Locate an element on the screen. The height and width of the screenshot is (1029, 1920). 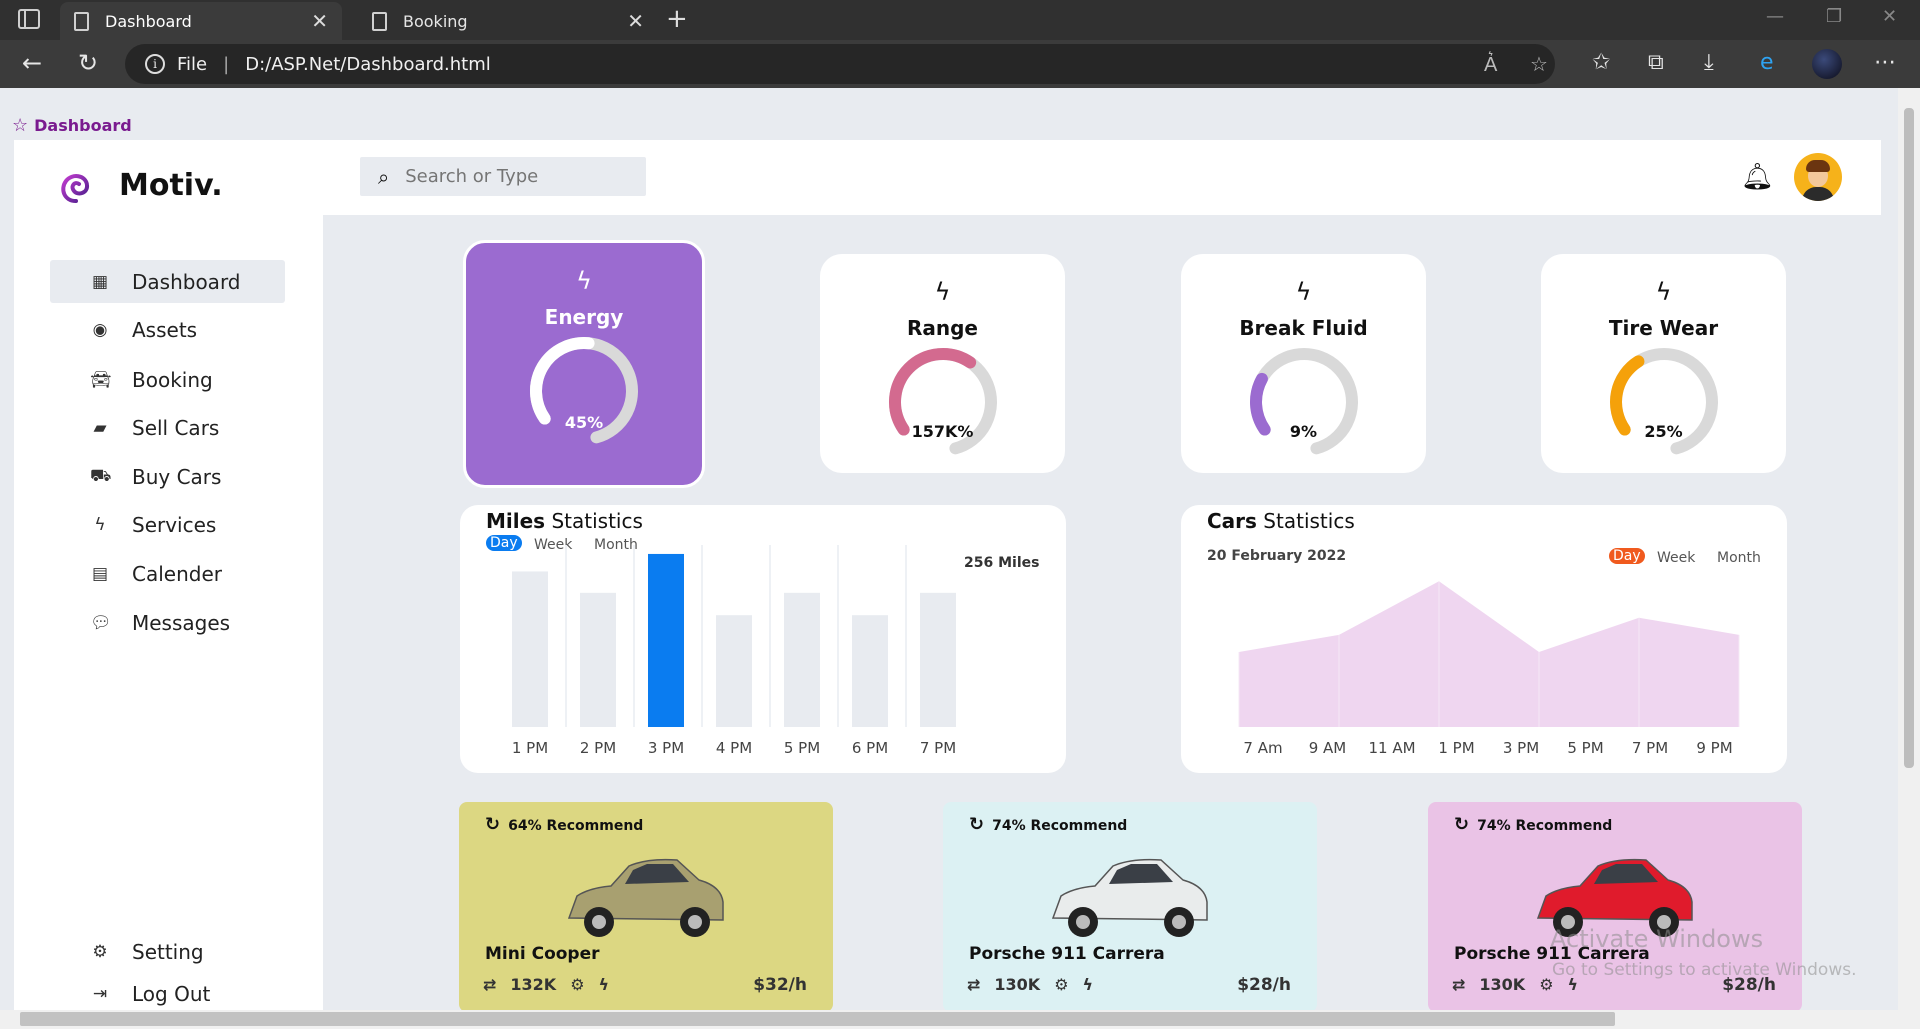
more-menu-icon: ⋯ is located at coordinates (1885, 62).